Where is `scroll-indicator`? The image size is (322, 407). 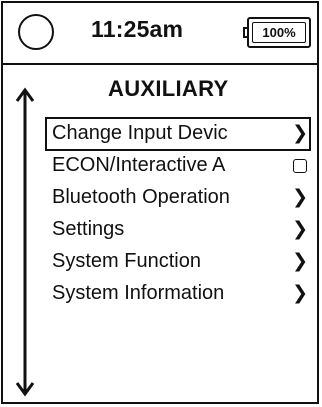 scroll-indicator is located at coordinates (25, 242).